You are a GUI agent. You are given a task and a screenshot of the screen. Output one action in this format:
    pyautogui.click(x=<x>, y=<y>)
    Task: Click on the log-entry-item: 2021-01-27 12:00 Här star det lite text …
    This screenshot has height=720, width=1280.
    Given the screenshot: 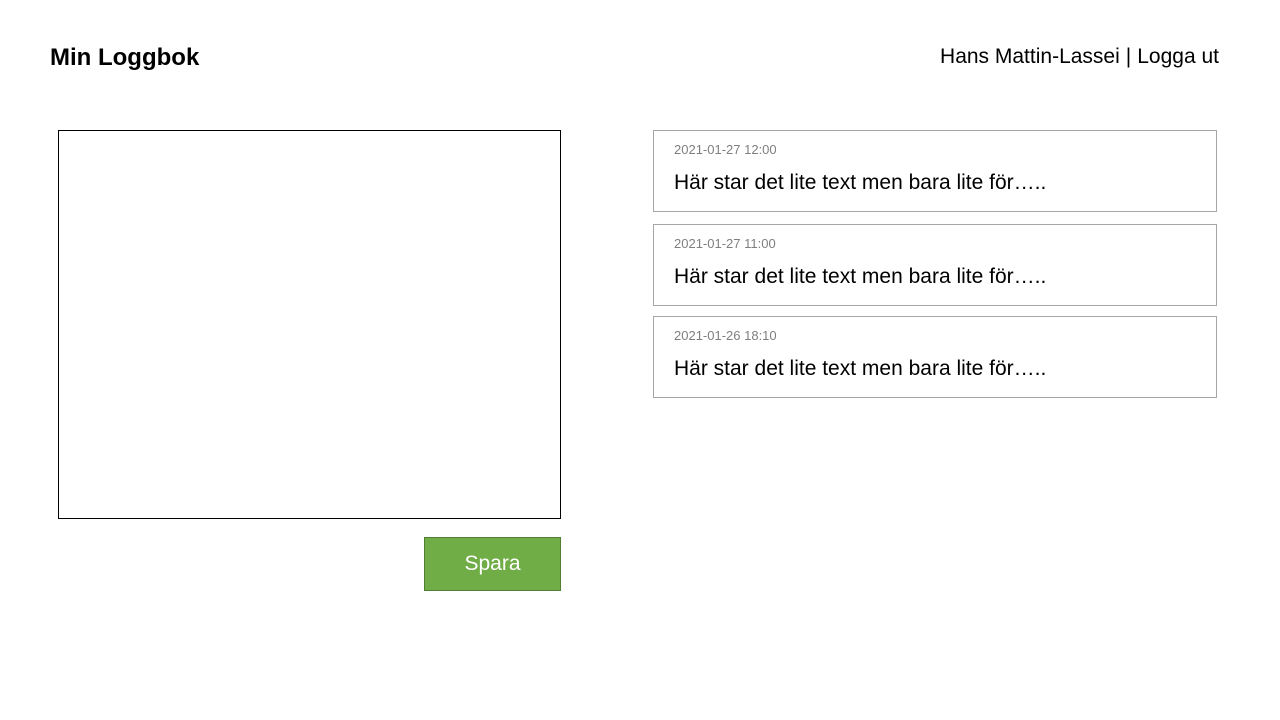 What is the action you would take?
    pyautogui.click(x=935, y=171)
    